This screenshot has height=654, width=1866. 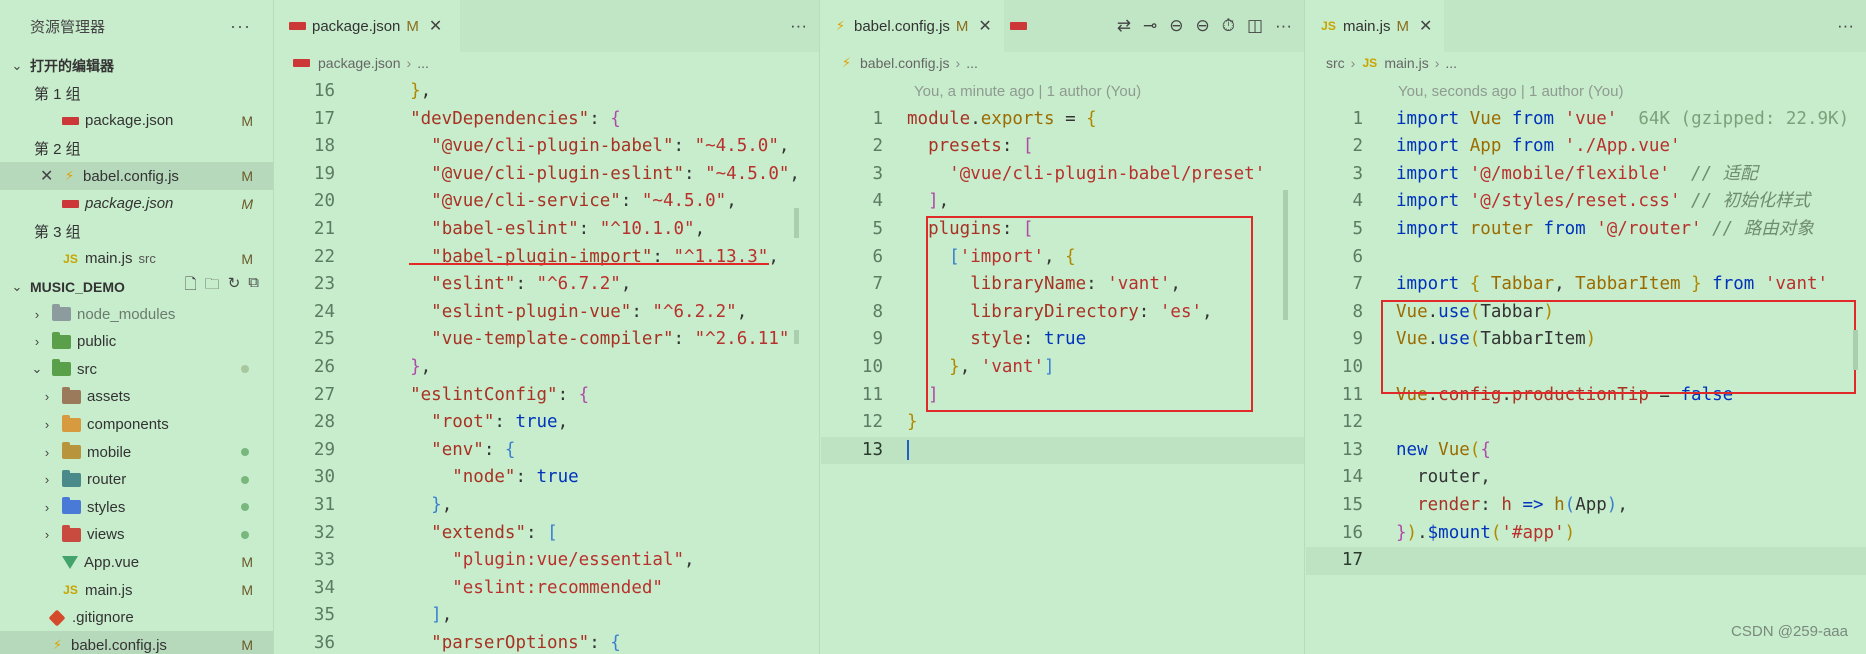 What do you see at coordinates (1062, 92) in the screenshot?
I see `codelens-blame: You, a minute ago | 1 author (You)` at bounding box center [1062, 92].